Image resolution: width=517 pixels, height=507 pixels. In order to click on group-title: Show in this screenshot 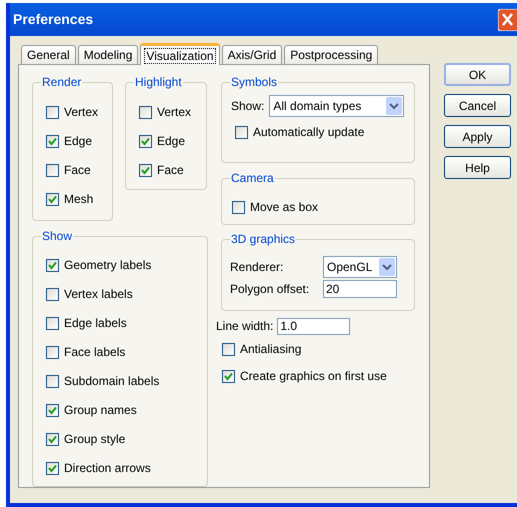, I will do `click(57, 236)`.